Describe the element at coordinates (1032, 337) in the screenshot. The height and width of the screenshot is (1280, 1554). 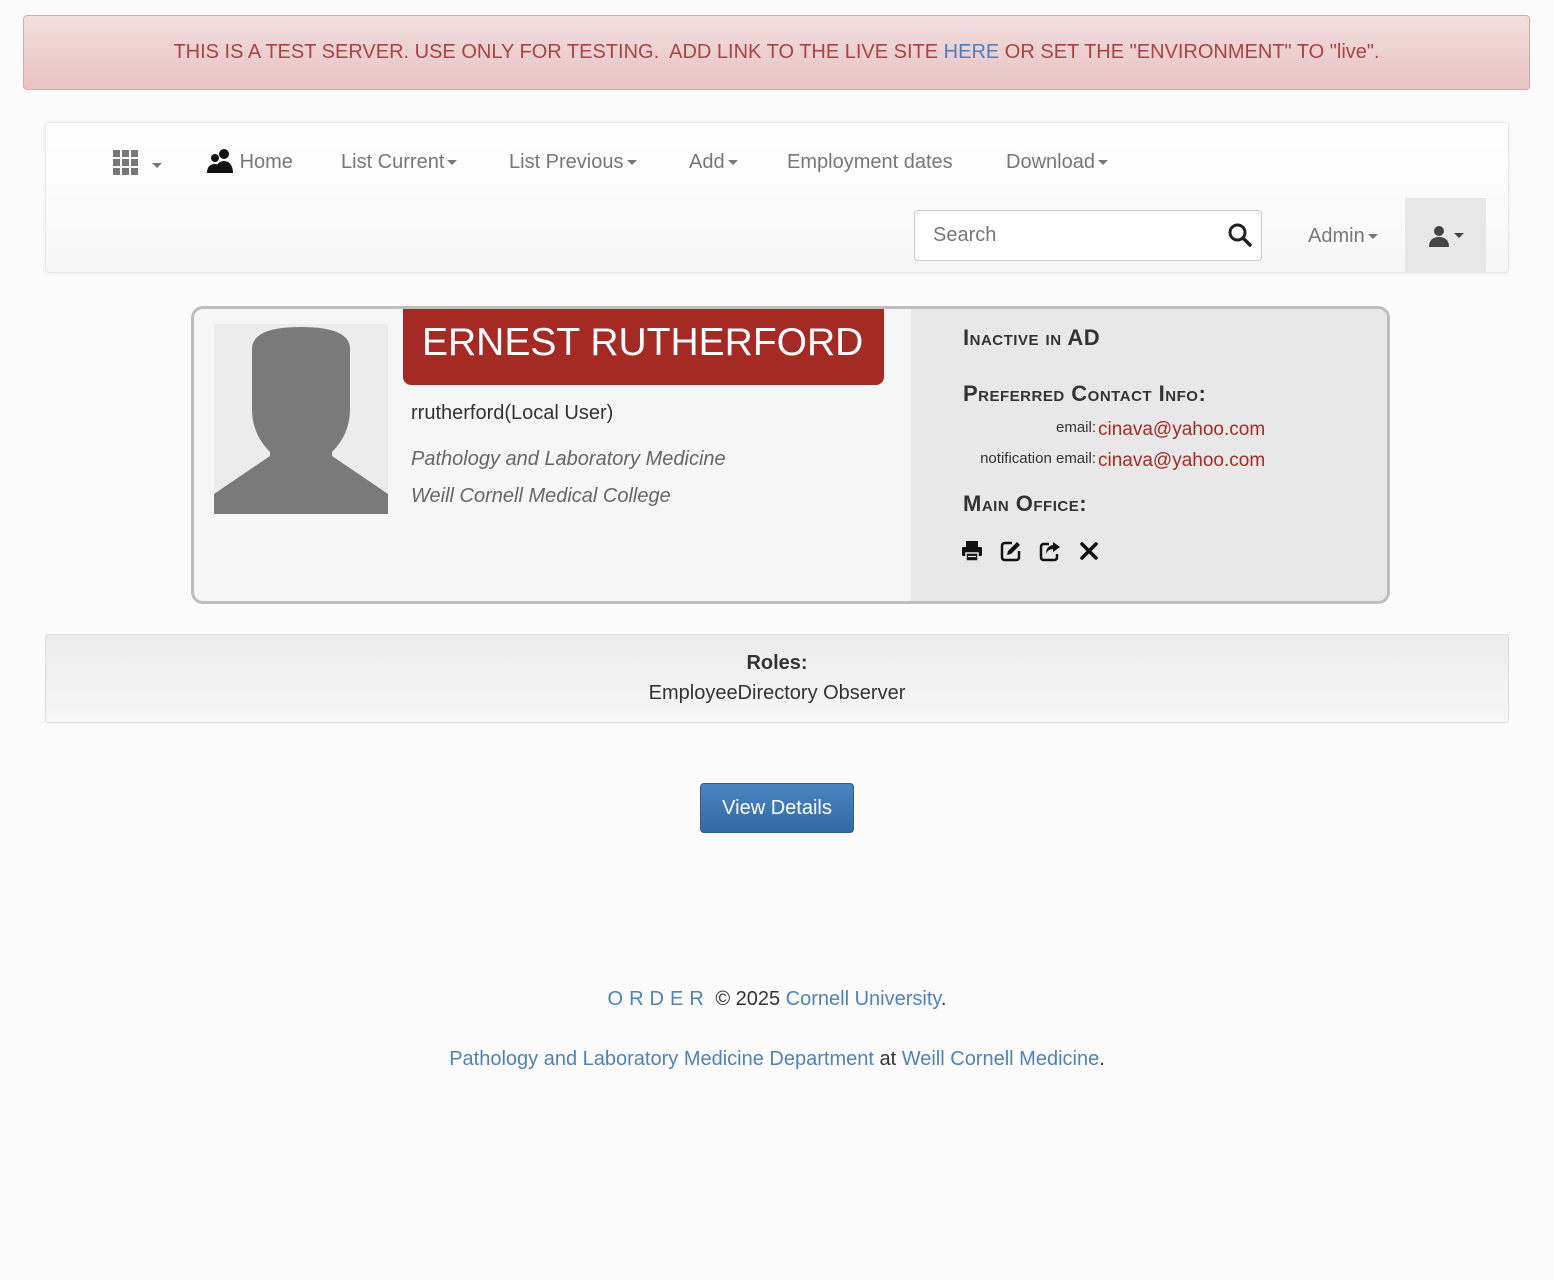
I see `ad-status: Inactive in AD` at that location.